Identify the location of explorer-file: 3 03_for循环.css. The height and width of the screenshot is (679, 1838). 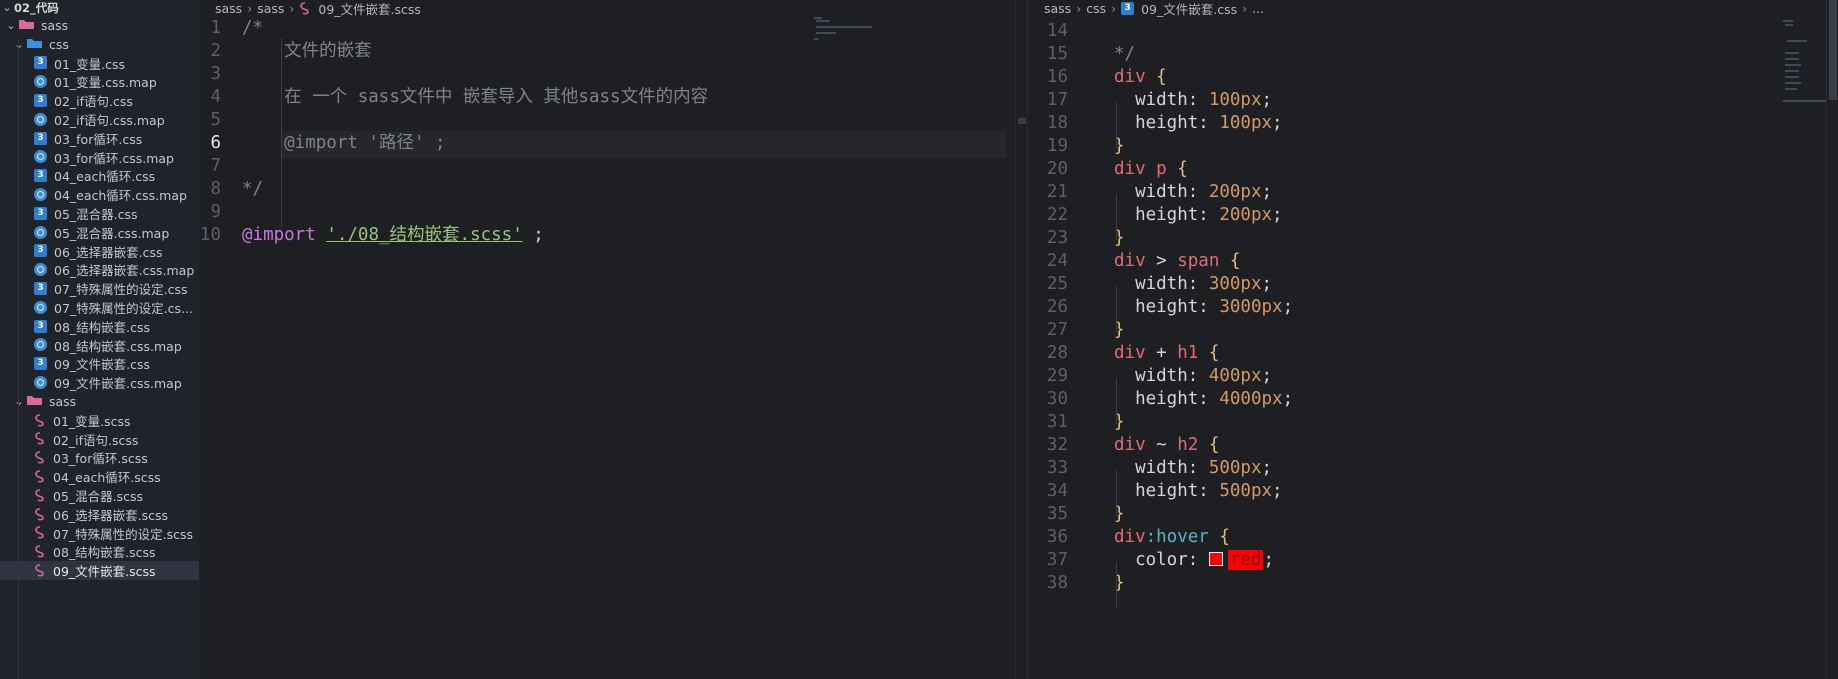
(99, 138).